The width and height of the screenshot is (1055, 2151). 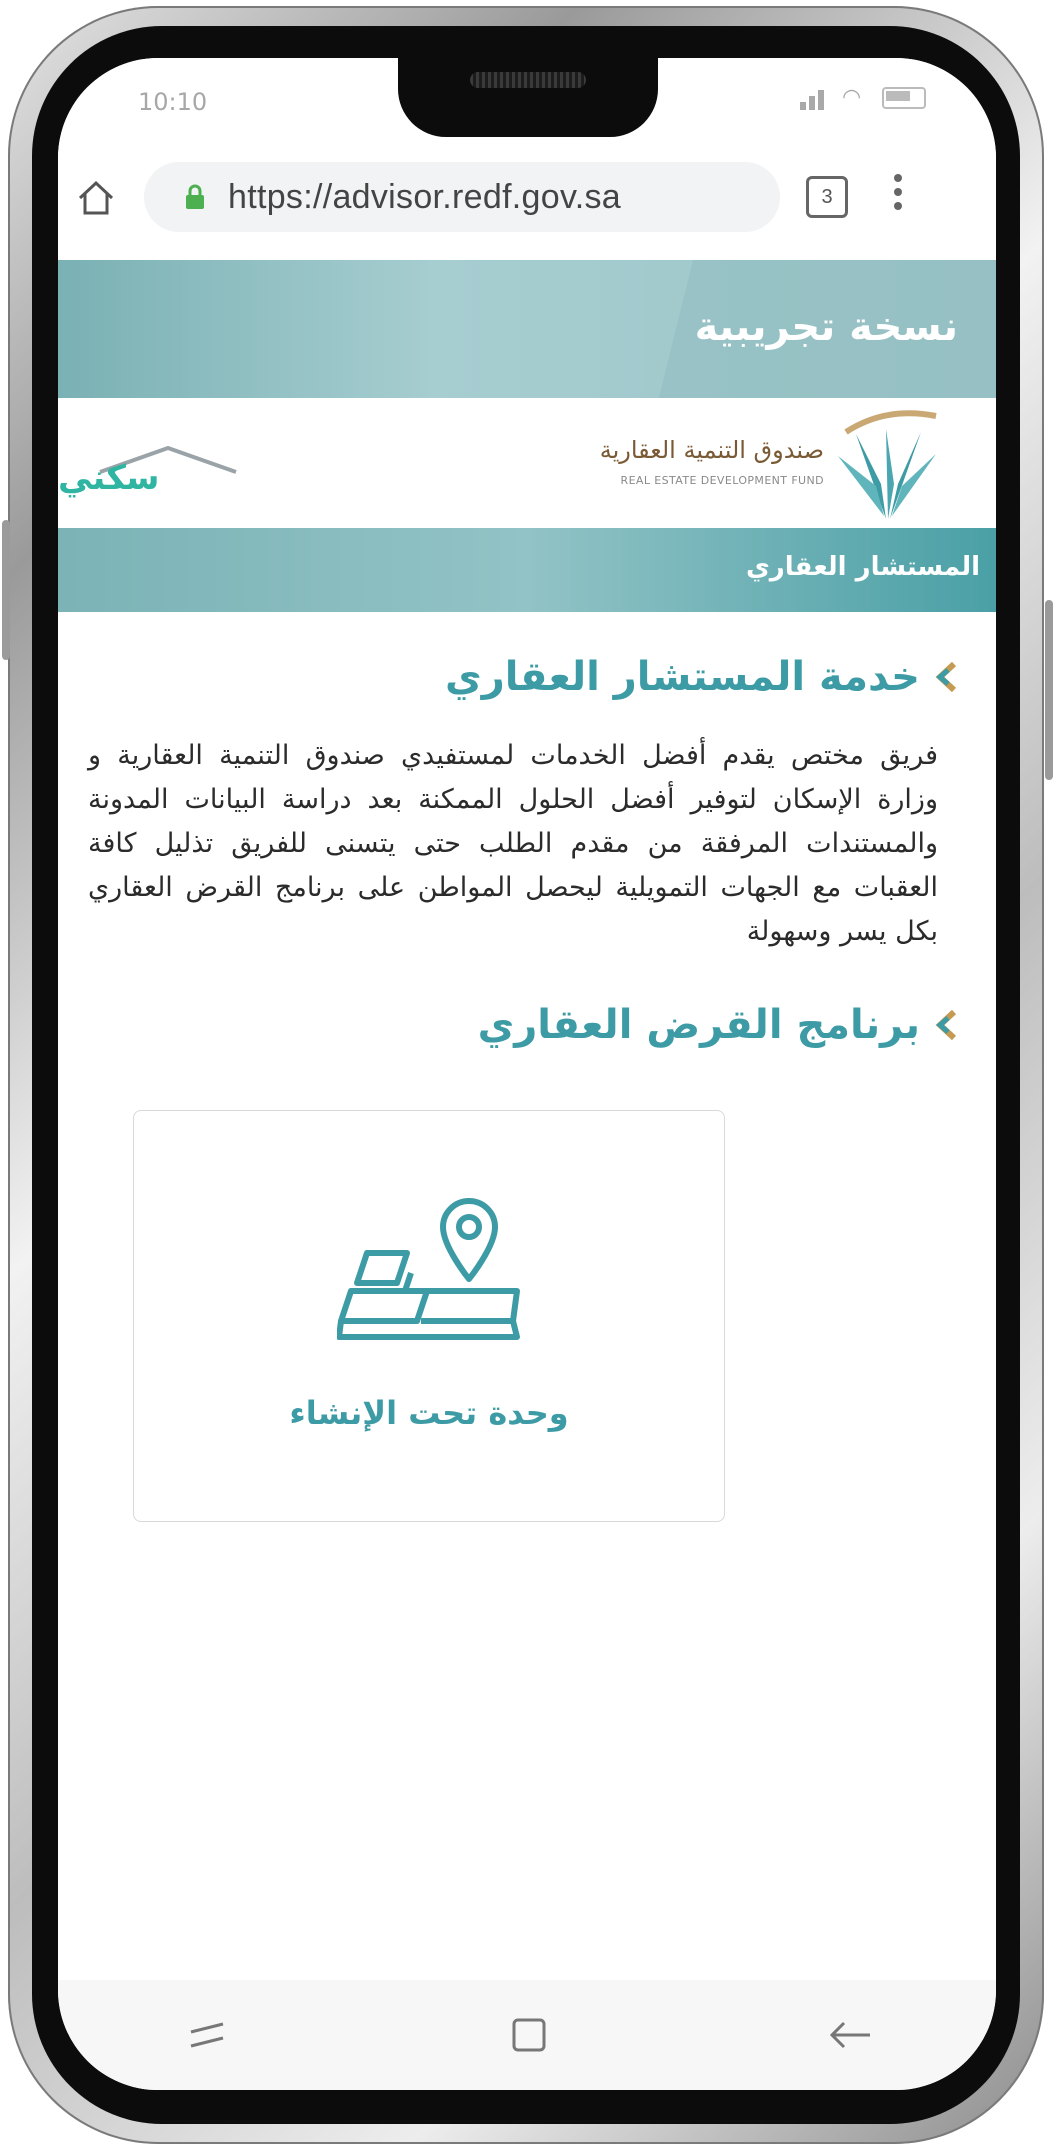 I want to click on battery-icon, so click(x=904, y=98).